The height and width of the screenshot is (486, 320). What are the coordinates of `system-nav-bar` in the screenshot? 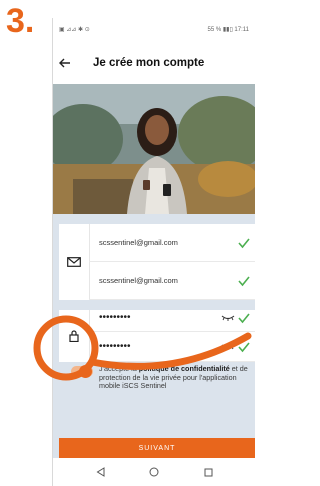 It's located at (154, 472).